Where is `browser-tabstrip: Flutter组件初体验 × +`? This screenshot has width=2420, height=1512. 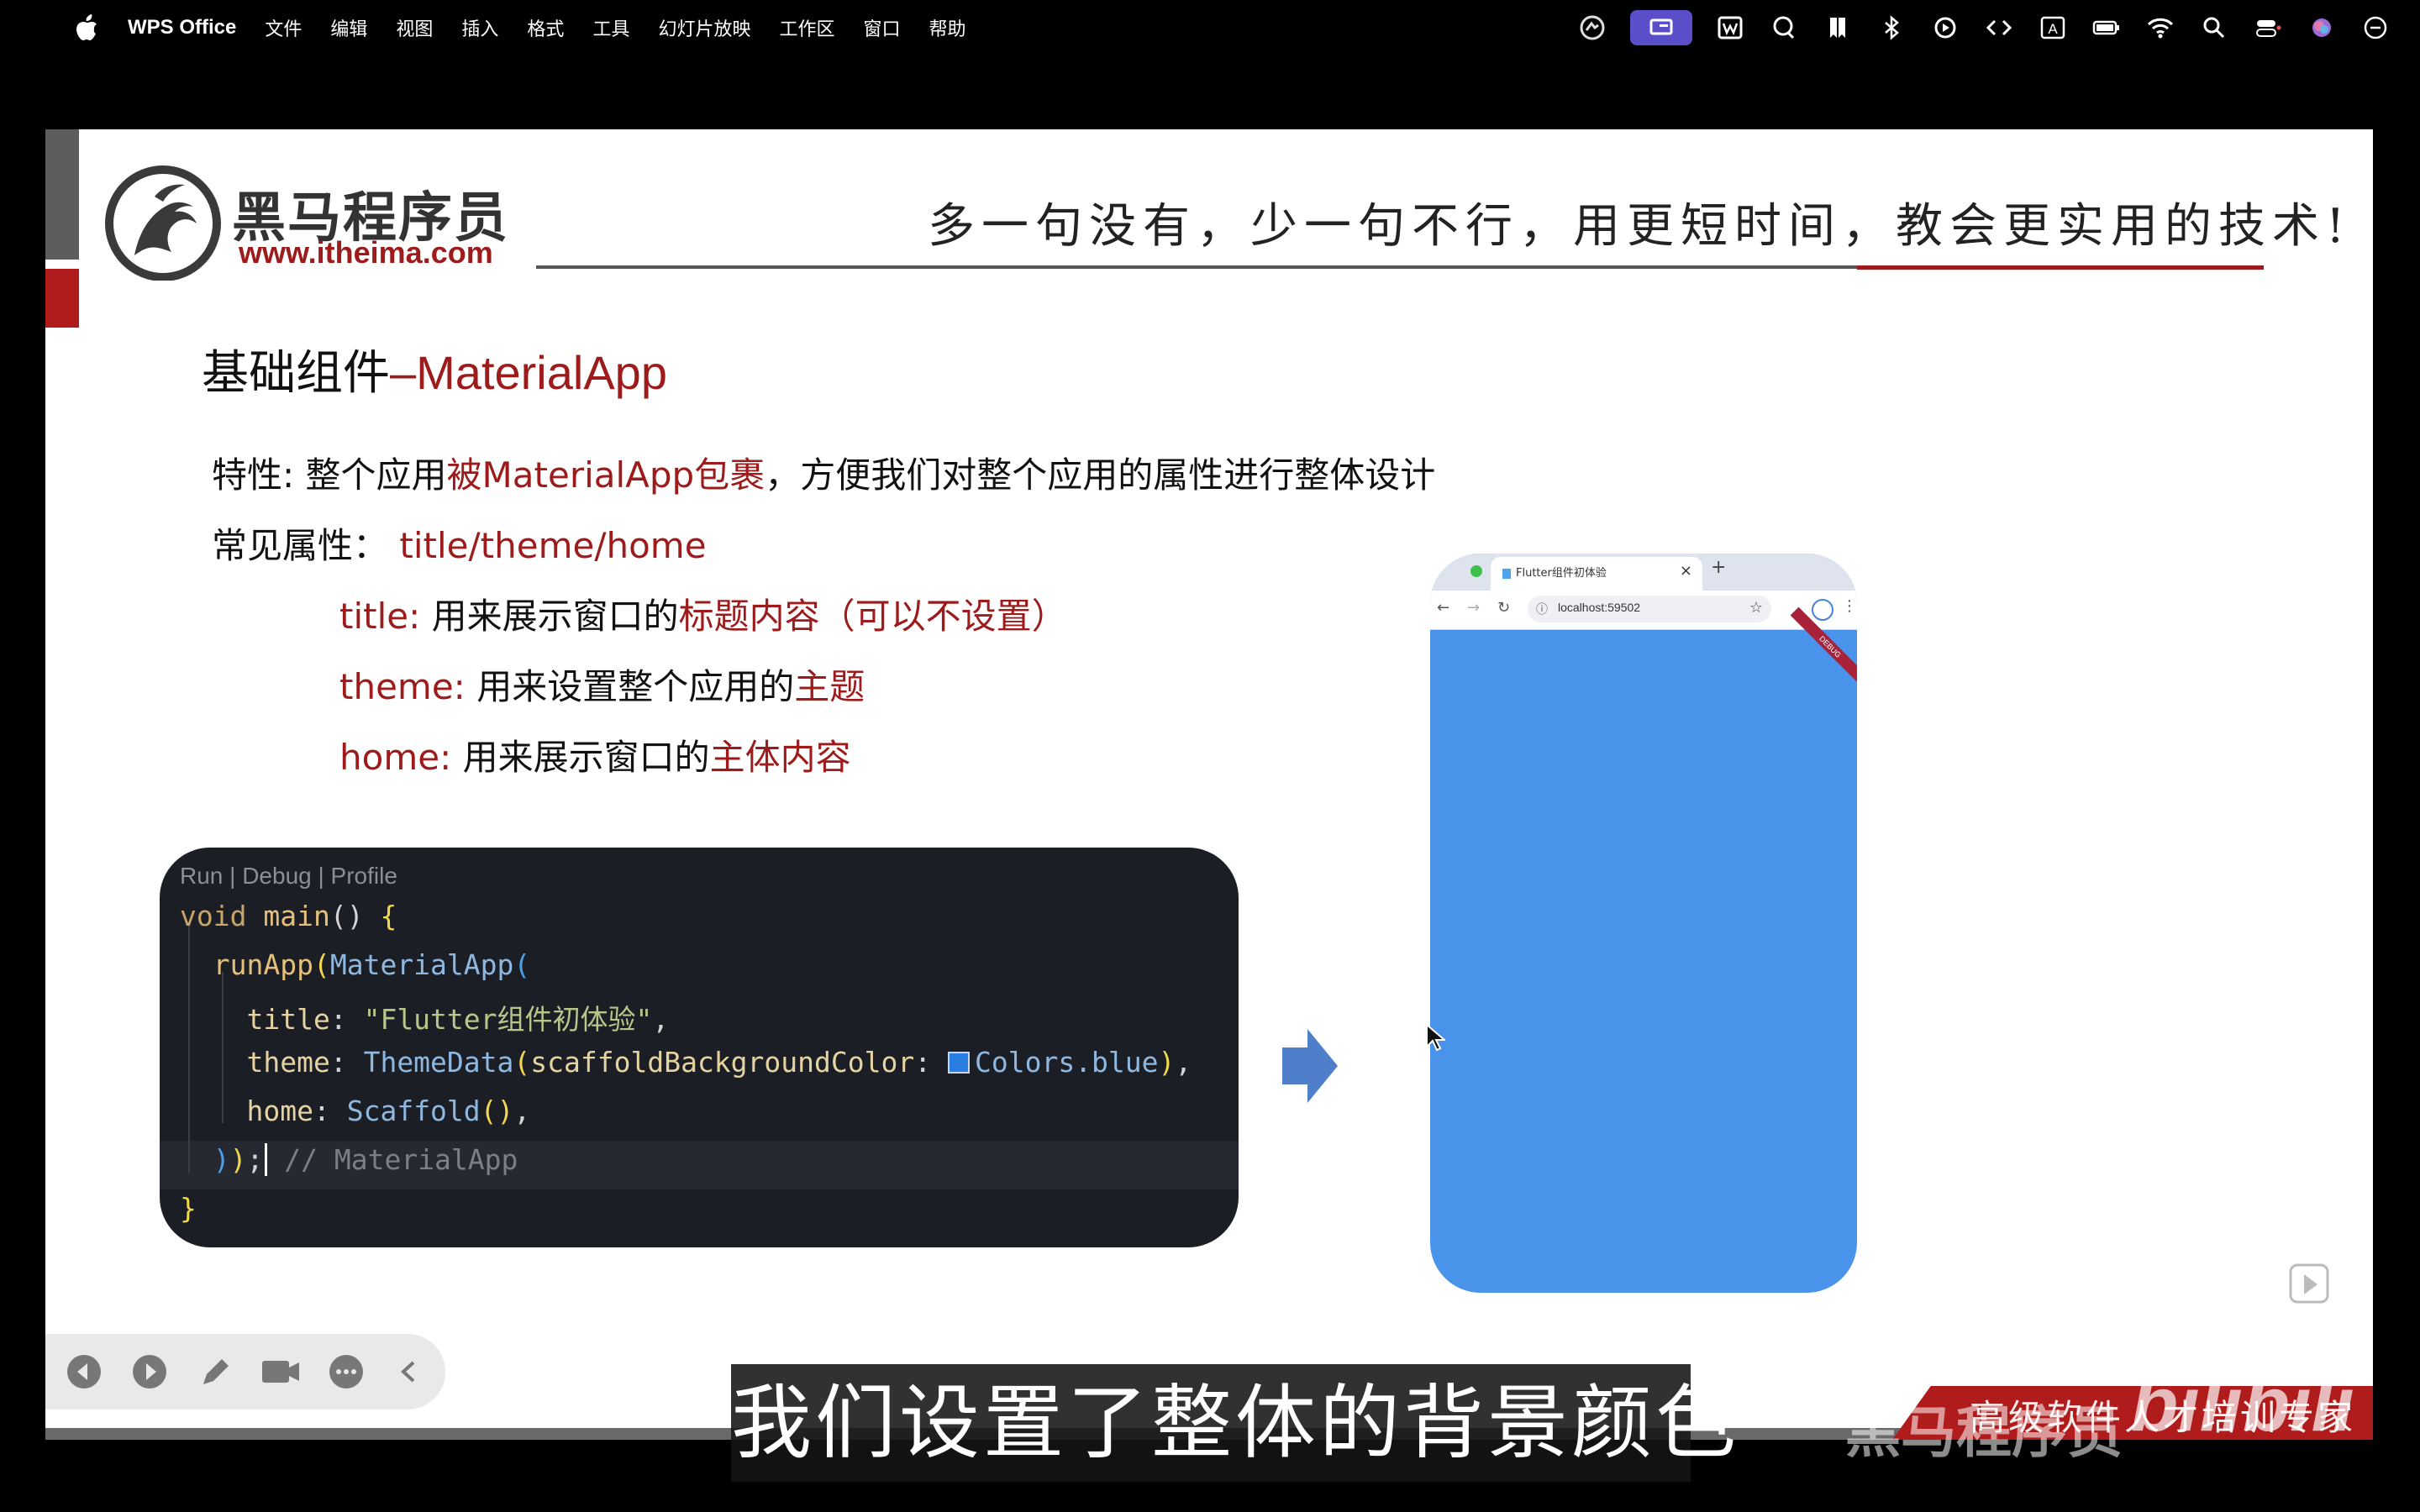
browser-tabstrip: Flutter组件初体验 × + is located at coordinates (1644, 572).